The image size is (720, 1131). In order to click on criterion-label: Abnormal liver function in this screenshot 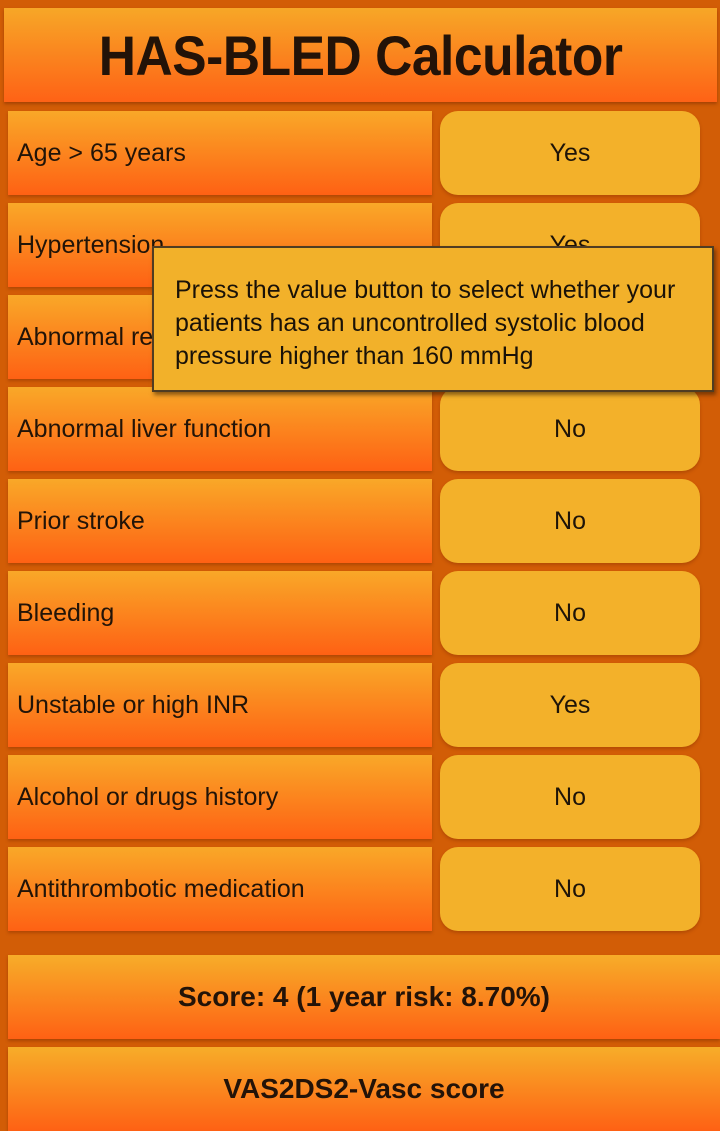, I will do `click(144, 428)`.